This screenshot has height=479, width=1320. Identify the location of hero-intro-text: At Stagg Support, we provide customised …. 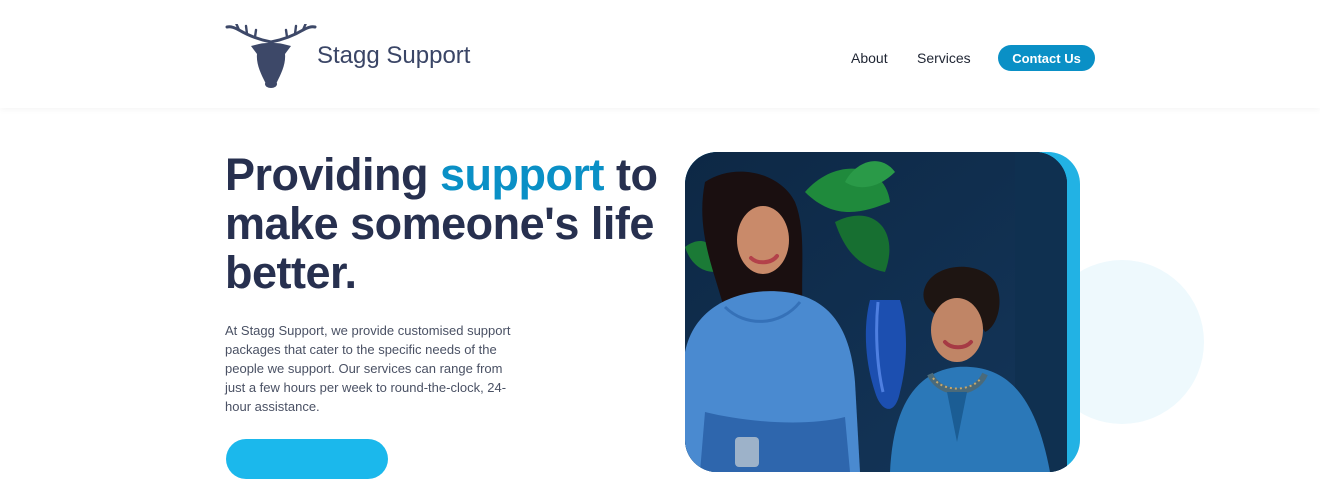
(368, 368).